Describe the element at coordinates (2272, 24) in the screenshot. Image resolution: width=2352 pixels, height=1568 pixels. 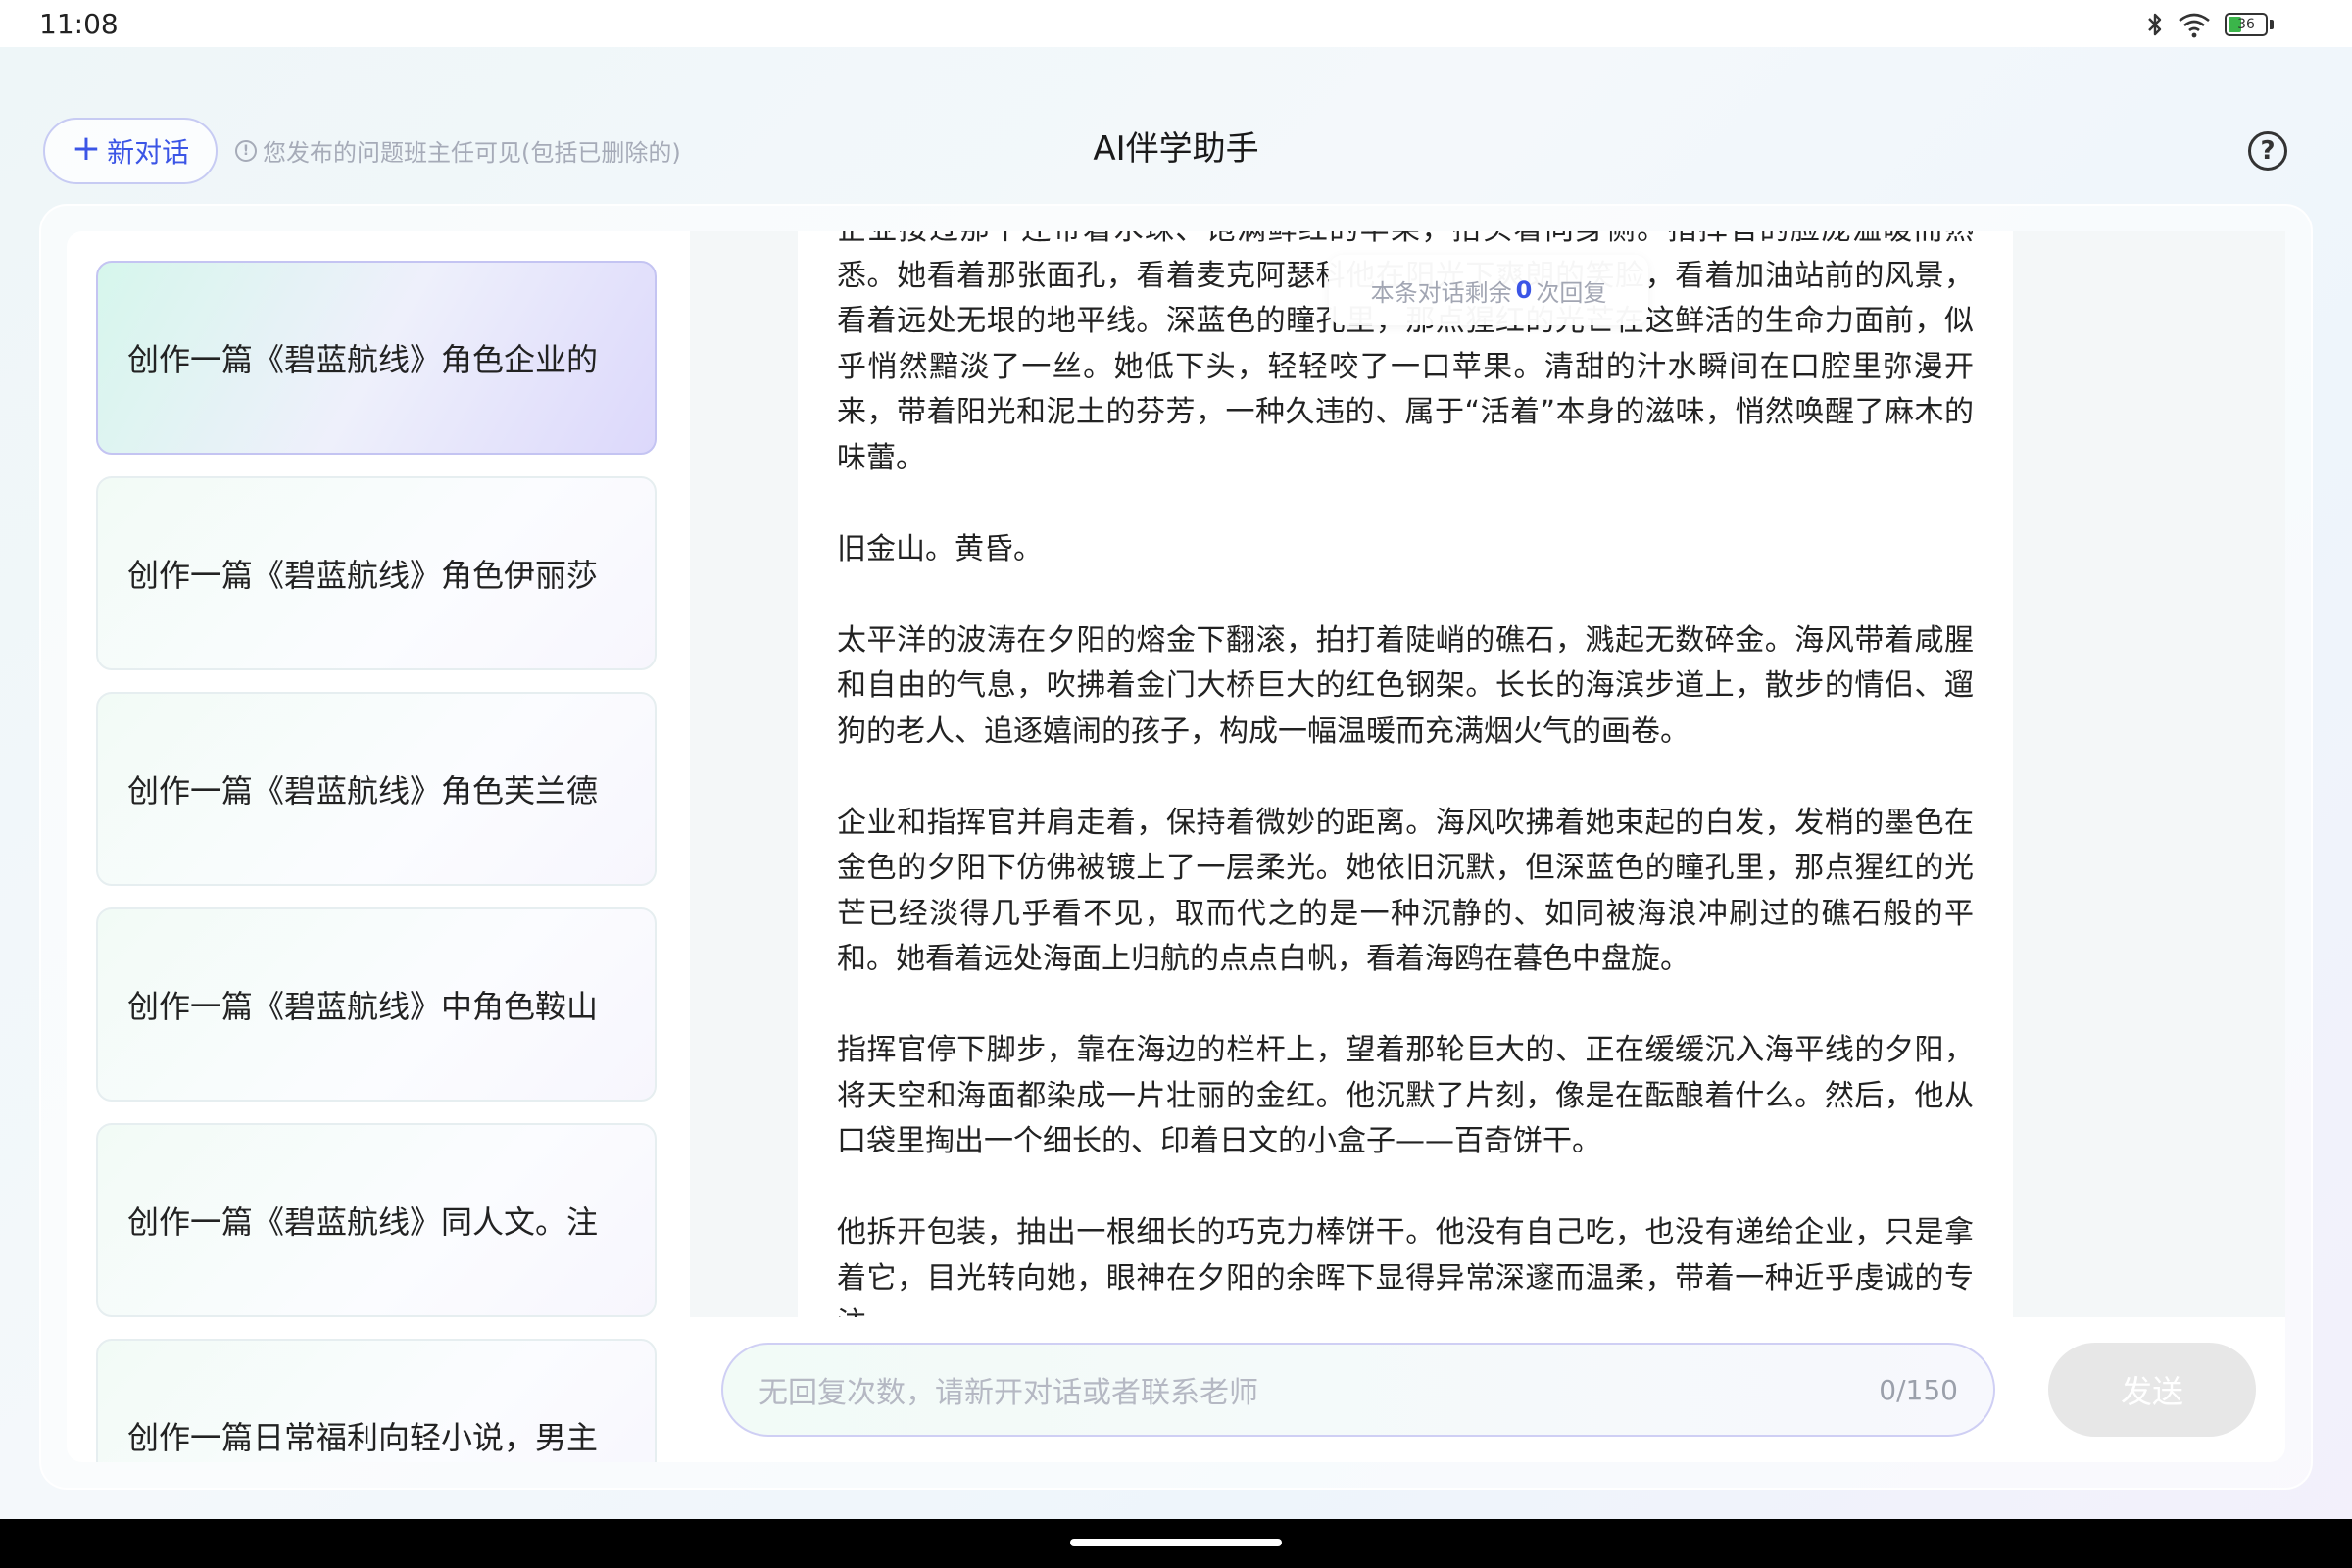
I see `battery-tip` at that location.